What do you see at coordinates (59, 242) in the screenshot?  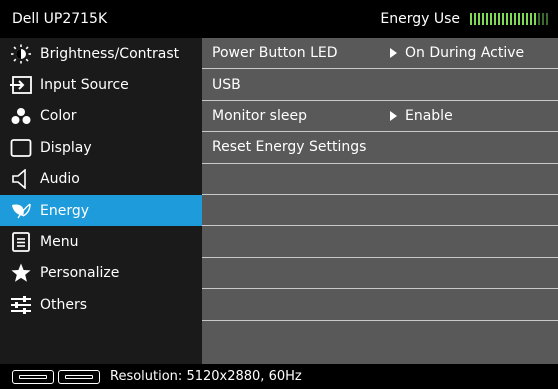 I see `sidebar-item-label: Menu` at bounding box center [59, 242].